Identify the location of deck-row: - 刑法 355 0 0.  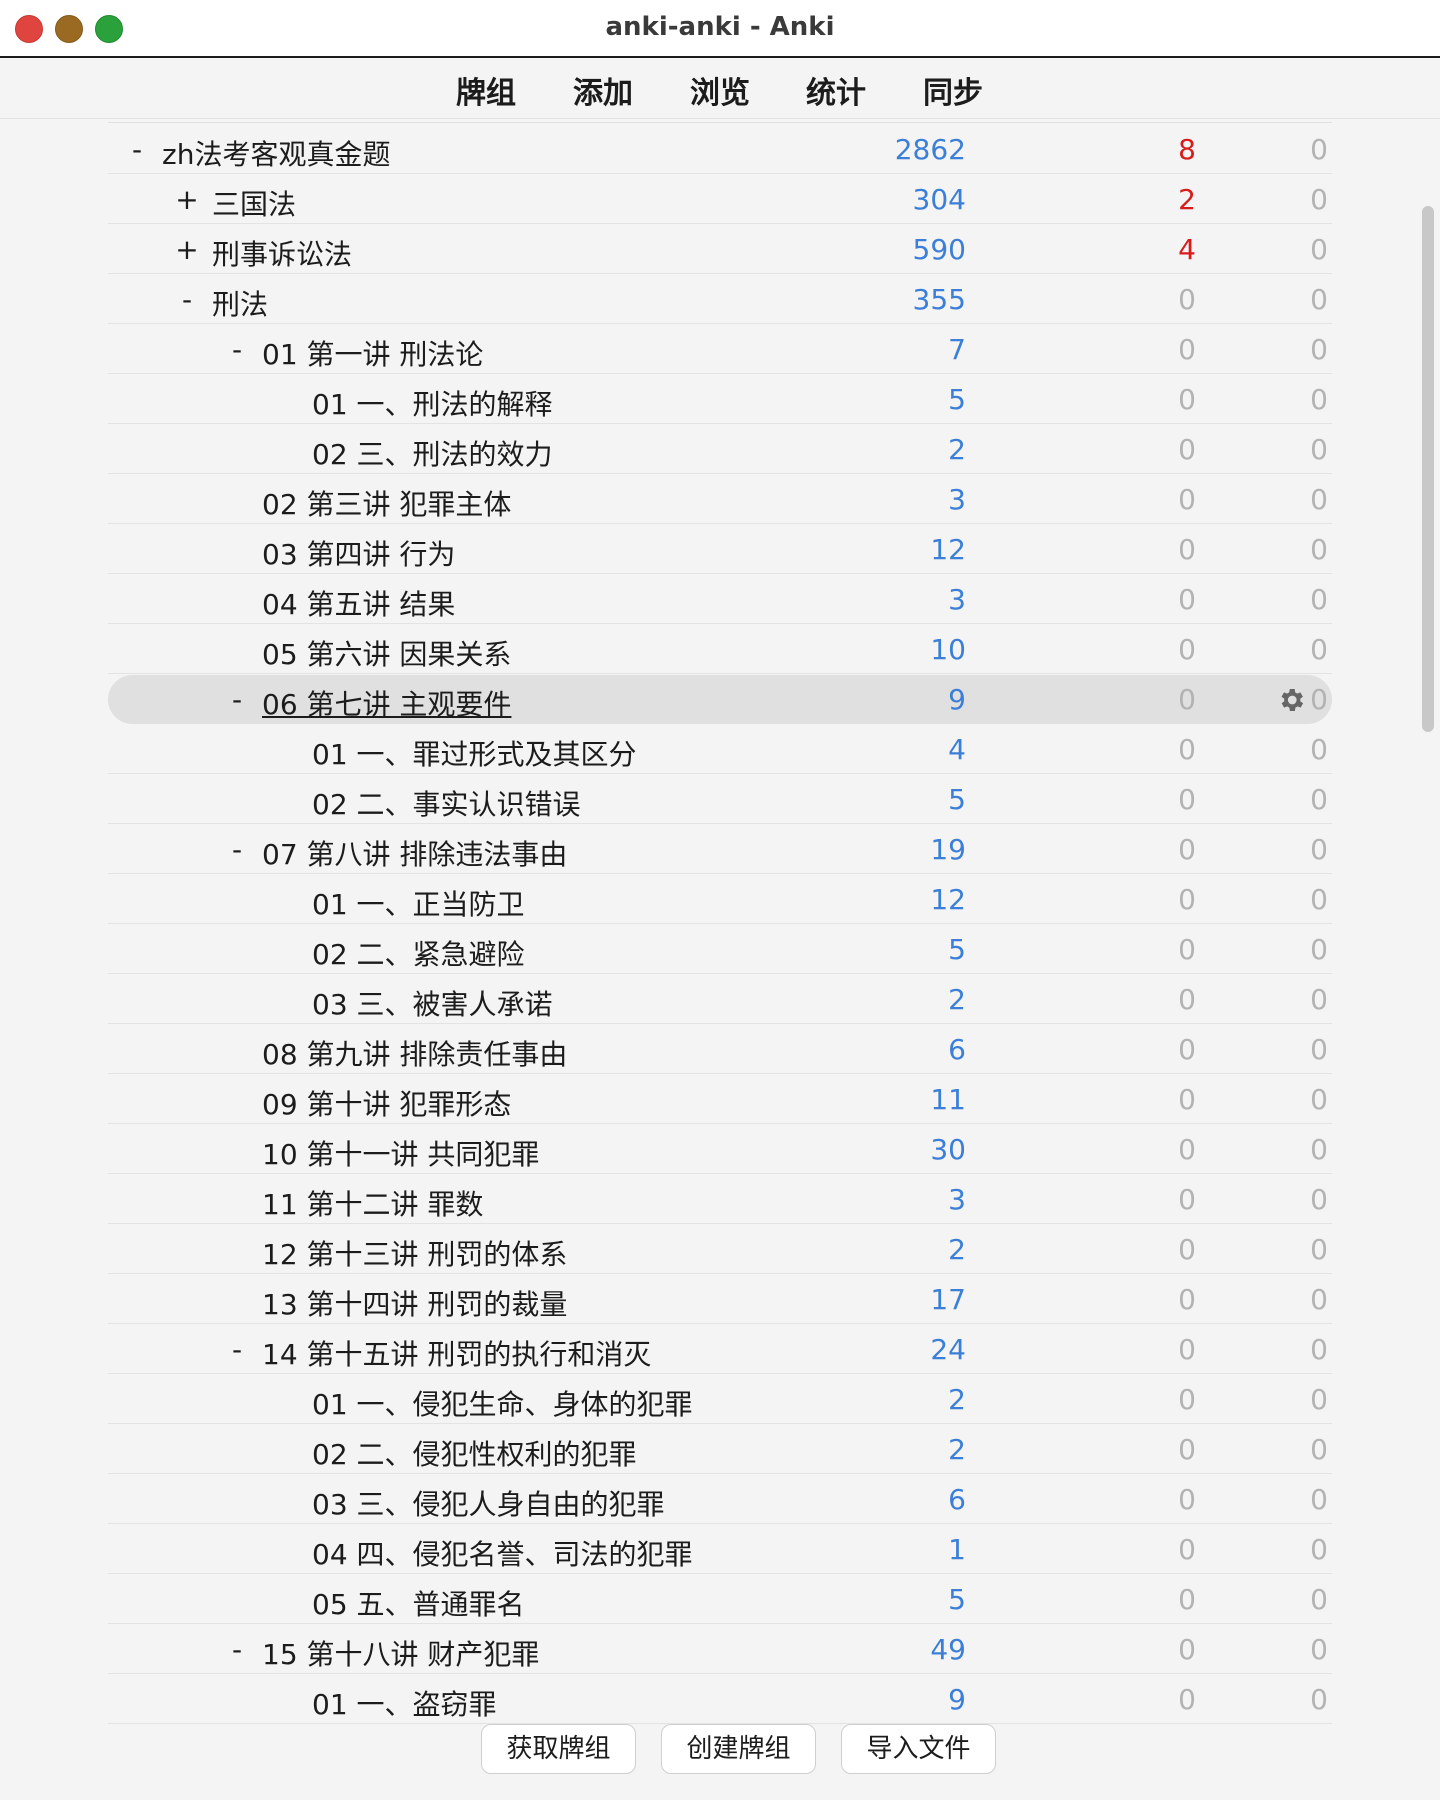
(720, 299).